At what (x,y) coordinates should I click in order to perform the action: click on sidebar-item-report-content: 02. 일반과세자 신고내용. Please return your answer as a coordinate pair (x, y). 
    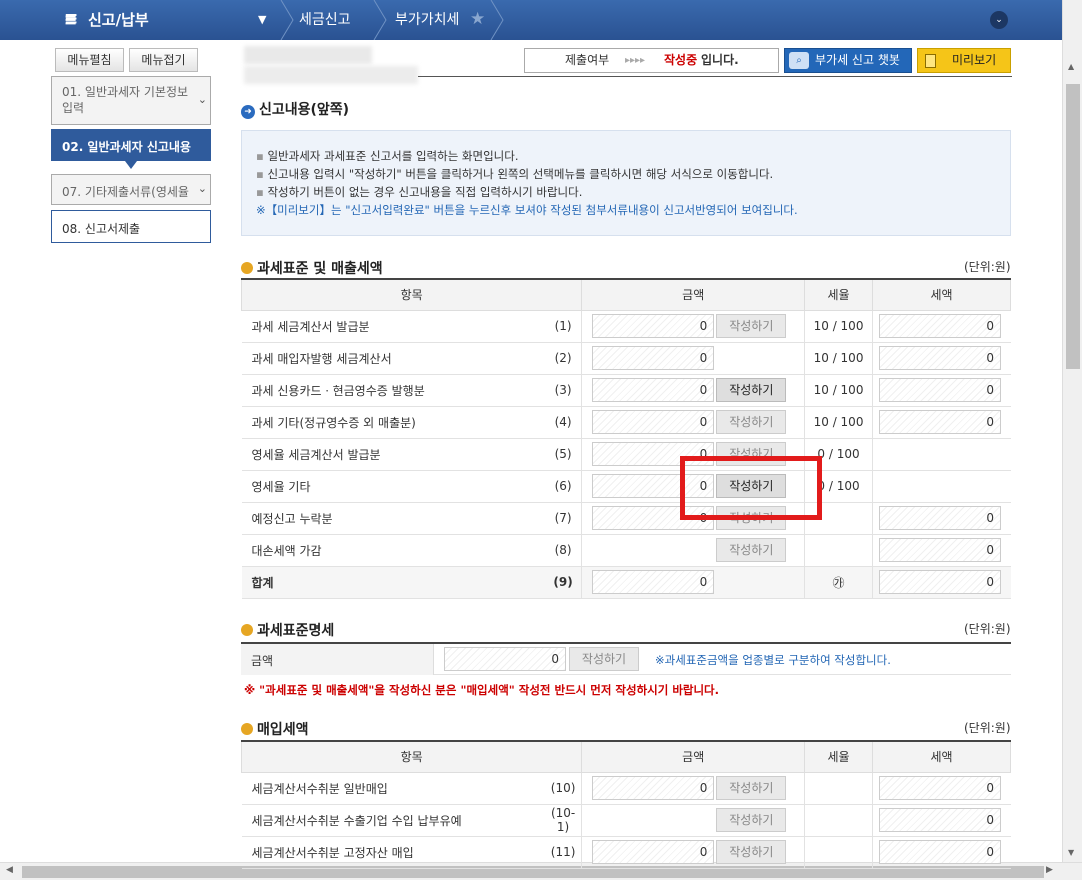
    Looking at the image, I should click on (131, 145).